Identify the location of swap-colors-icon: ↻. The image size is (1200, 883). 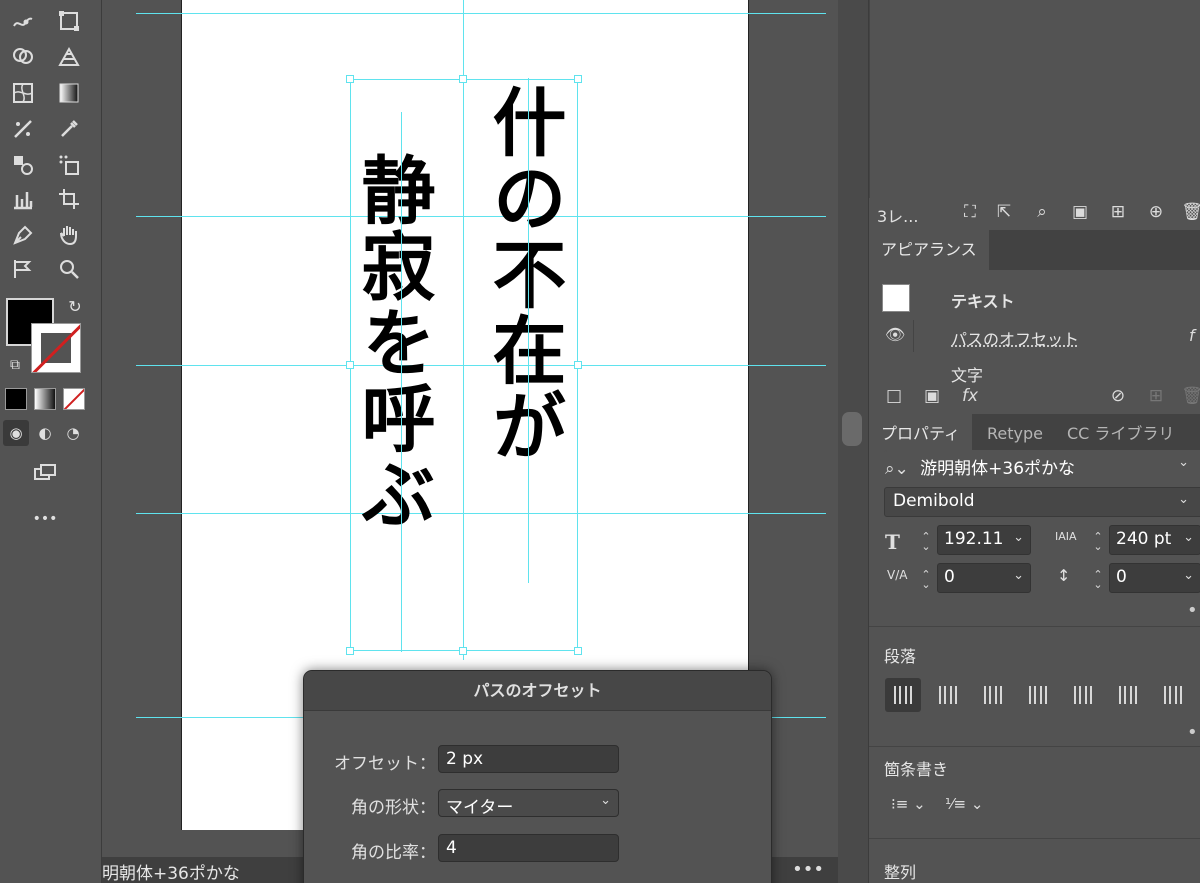
(75, 307).